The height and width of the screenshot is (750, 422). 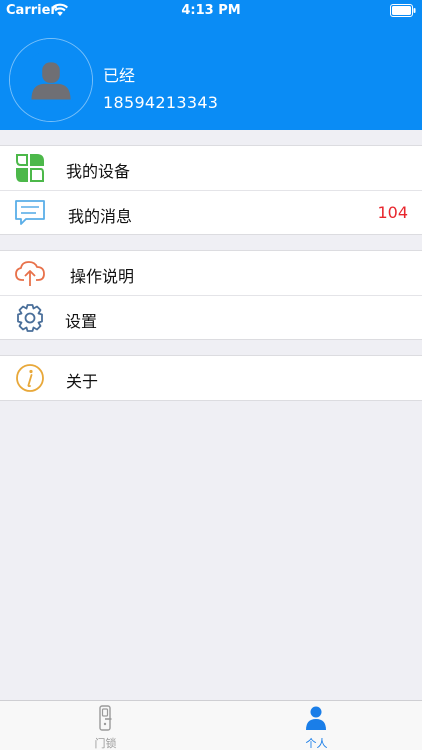 What do you see at coordinates (102, 276) in the screenshot?
I see `menu-item-instructions-label: 操作说明` at bounding box center [102, 276].